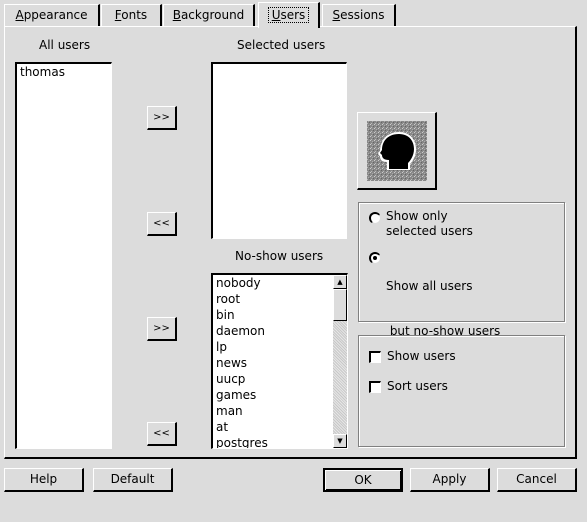 The width and height of the screenshot is (587, 522). I want to click on apply-button: Apply, so click(450, 480).